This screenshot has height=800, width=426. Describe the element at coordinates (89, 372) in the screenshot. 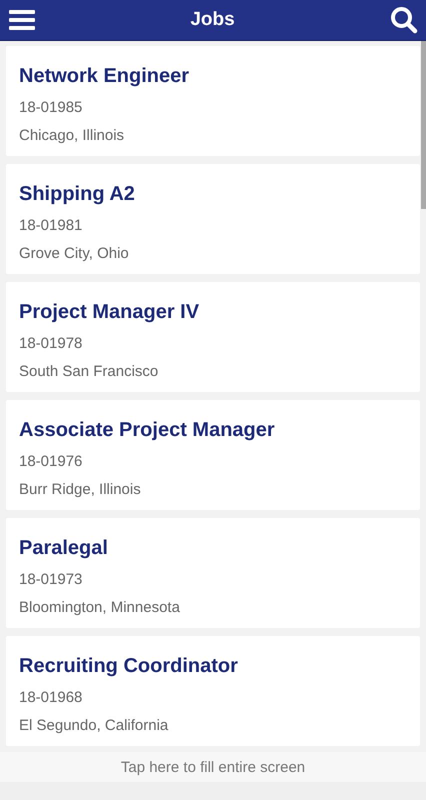

I see `job-location: South San Francisco` at that location.